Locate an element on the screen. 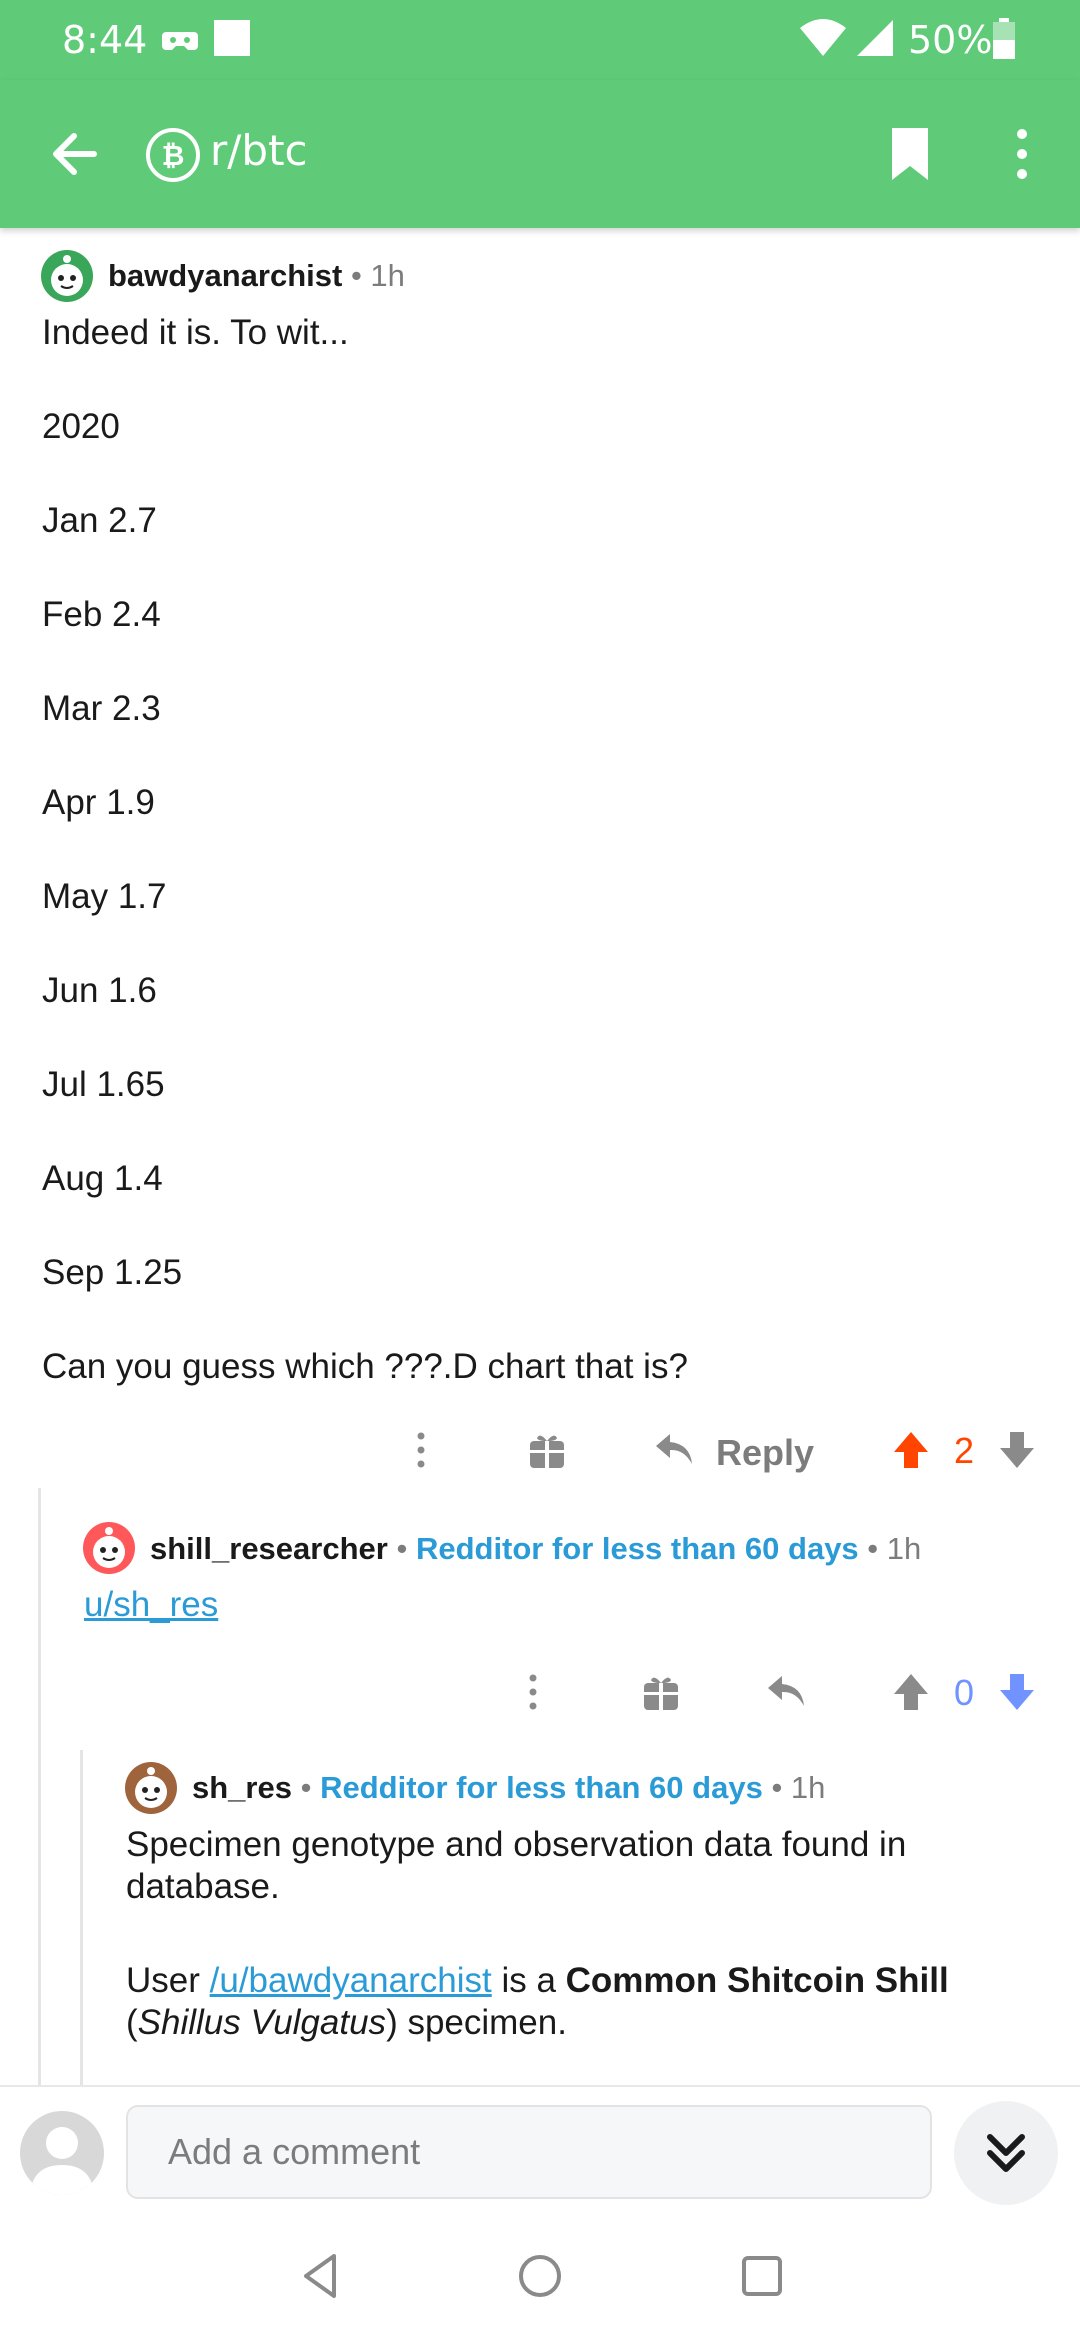  jump-to-next-button is located at coordinates (1006, 2153).